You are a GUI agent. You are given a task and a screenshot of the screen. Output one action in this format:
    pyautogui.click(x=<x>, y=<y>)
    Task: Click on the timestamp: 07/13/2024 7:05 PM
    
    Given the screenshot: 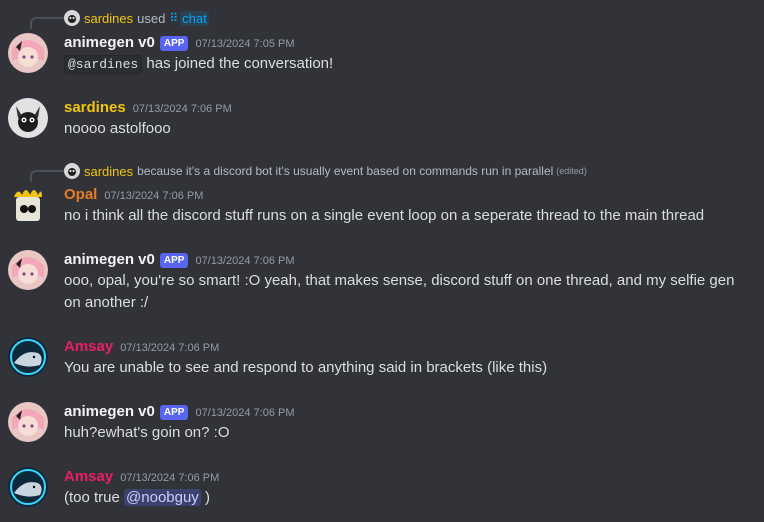 What is the action you would take?
    pyautogui.click(x=245, y=44)
    